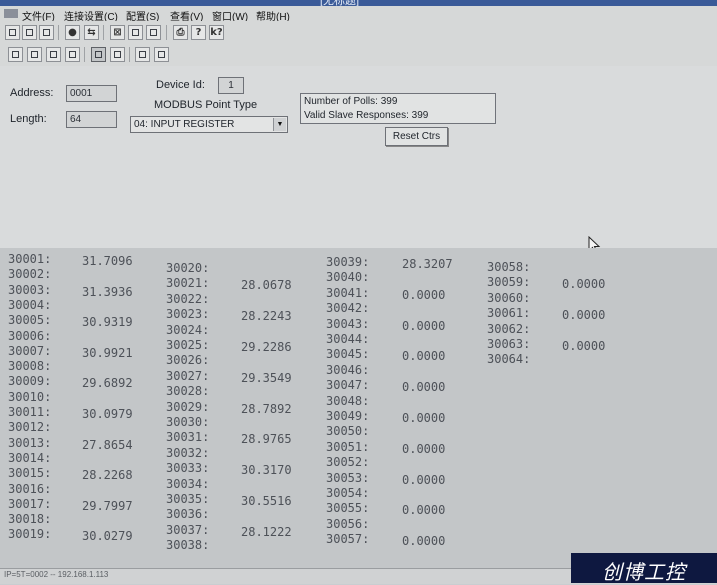 This screenshot has height=585, width=717. I want to click on register-address: 30058:, so click(509, 267).